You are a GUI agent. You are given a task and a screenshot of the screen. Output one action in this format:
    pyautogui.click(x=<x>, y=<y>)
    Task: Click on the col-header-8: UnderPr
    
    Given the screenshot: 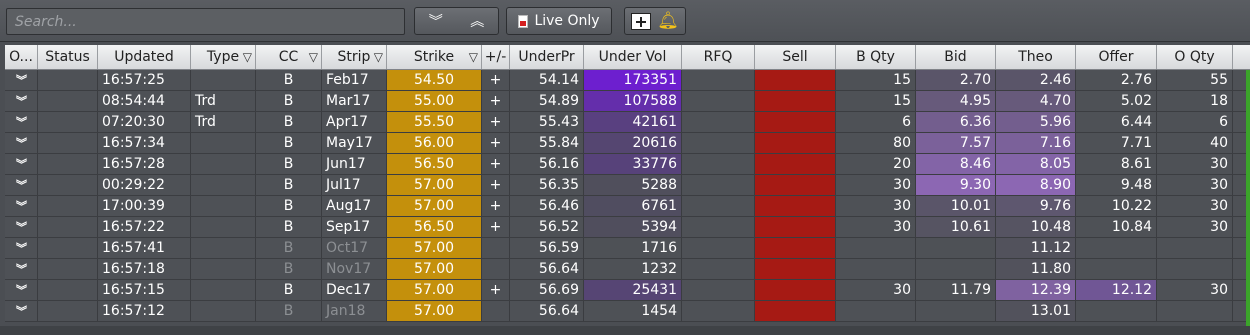 What is the action you would take?
    pyautogui.click(x=547, y=57)
    